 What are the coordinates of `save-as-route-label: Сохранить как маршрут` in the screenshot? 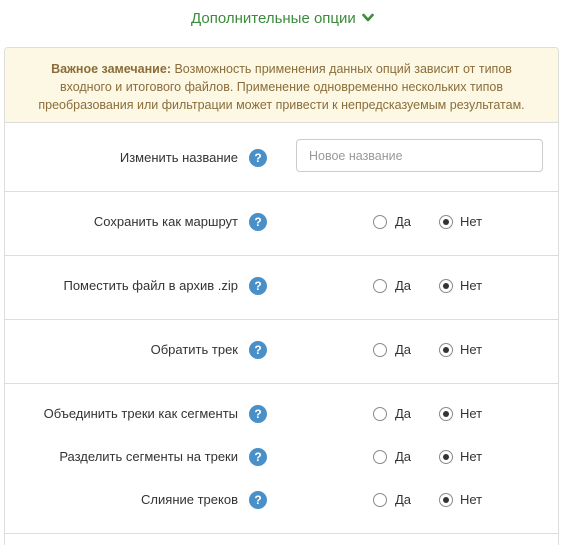 It's located at (165, 221).